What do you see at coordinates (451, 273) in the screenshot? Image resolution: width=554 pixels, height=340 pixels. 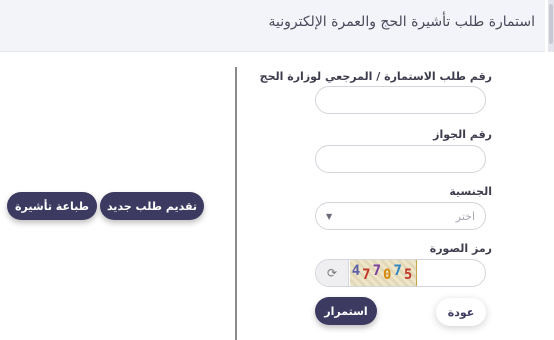 I see `captcha-input` at bounding box center [451, 273].